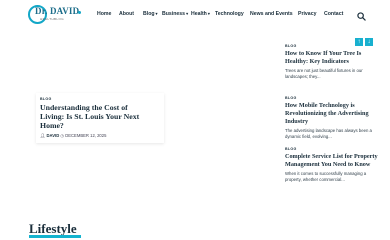 This screenshot has width=390, height=240. Describe the element at coordinates (57, 11) in the screenshot. I see `logo-name: Dr. DAVID` at that location.